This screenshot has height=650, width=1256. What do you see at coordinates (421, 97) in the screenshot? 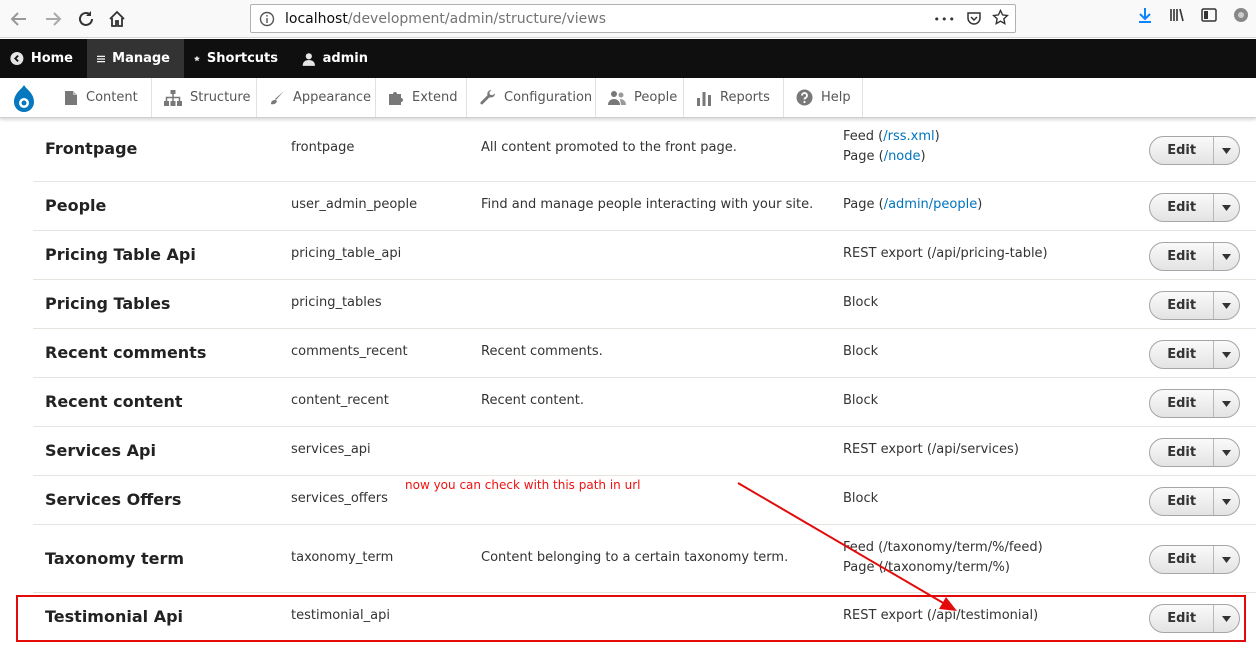
I see `tray-item-extend: Extend` at bounding box center [421, 97].